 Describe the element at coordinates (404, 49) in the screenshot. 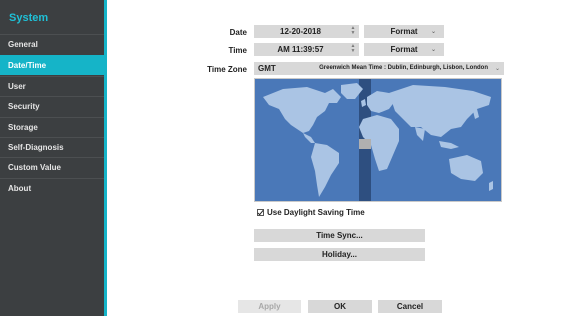

I see `time-format-dropdown: Format ⌄` at that location.